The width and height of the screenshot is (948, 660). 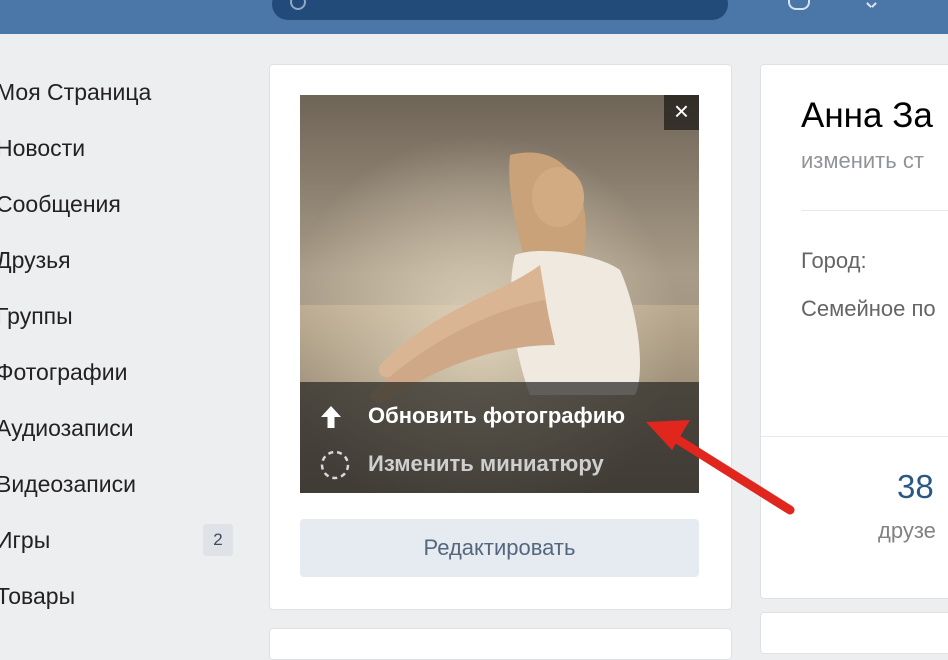 What do you see at coordinates (862, 161) in the screenshot?
I see `change-status-link: изменить ст` at bounding box center [862, 161].